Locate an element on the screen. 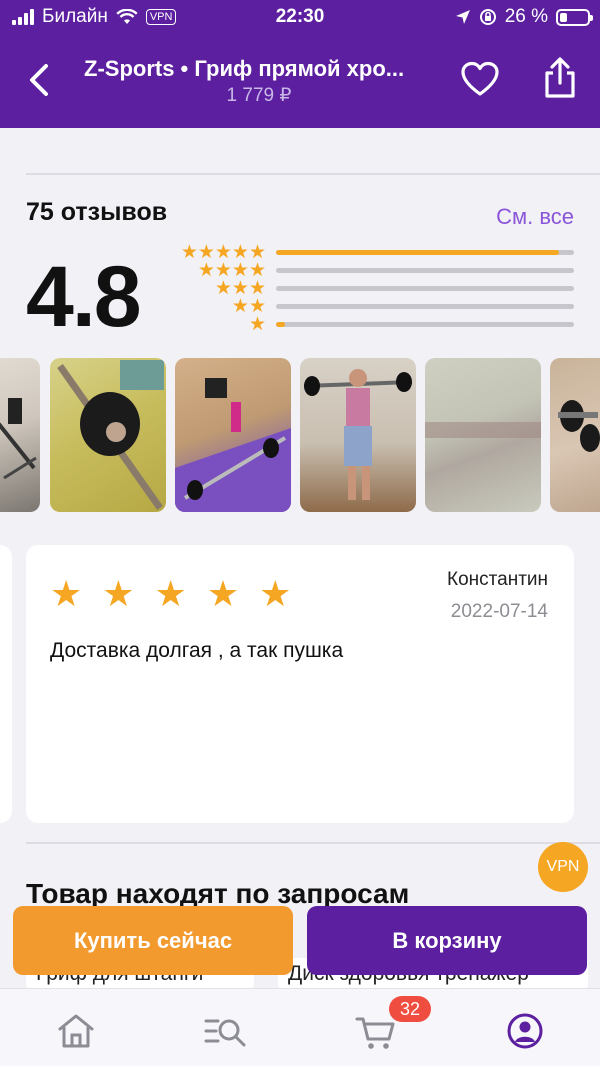 The image size is (600, 1066). bottom-navigation is located at coordinates (300, 1027).